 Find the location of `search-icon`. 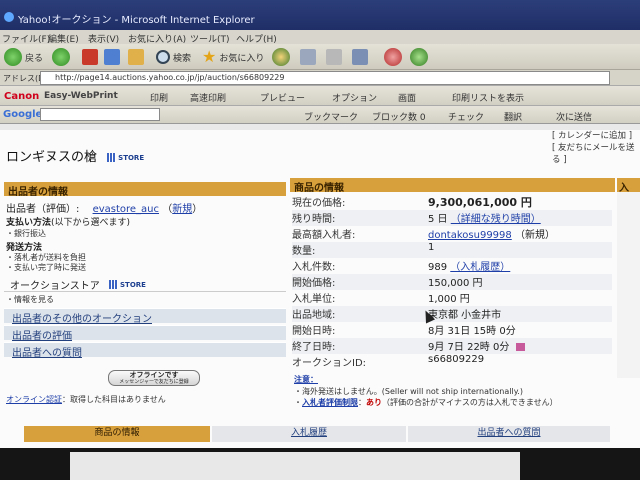

search-icon is located at coordinates (163, 57).